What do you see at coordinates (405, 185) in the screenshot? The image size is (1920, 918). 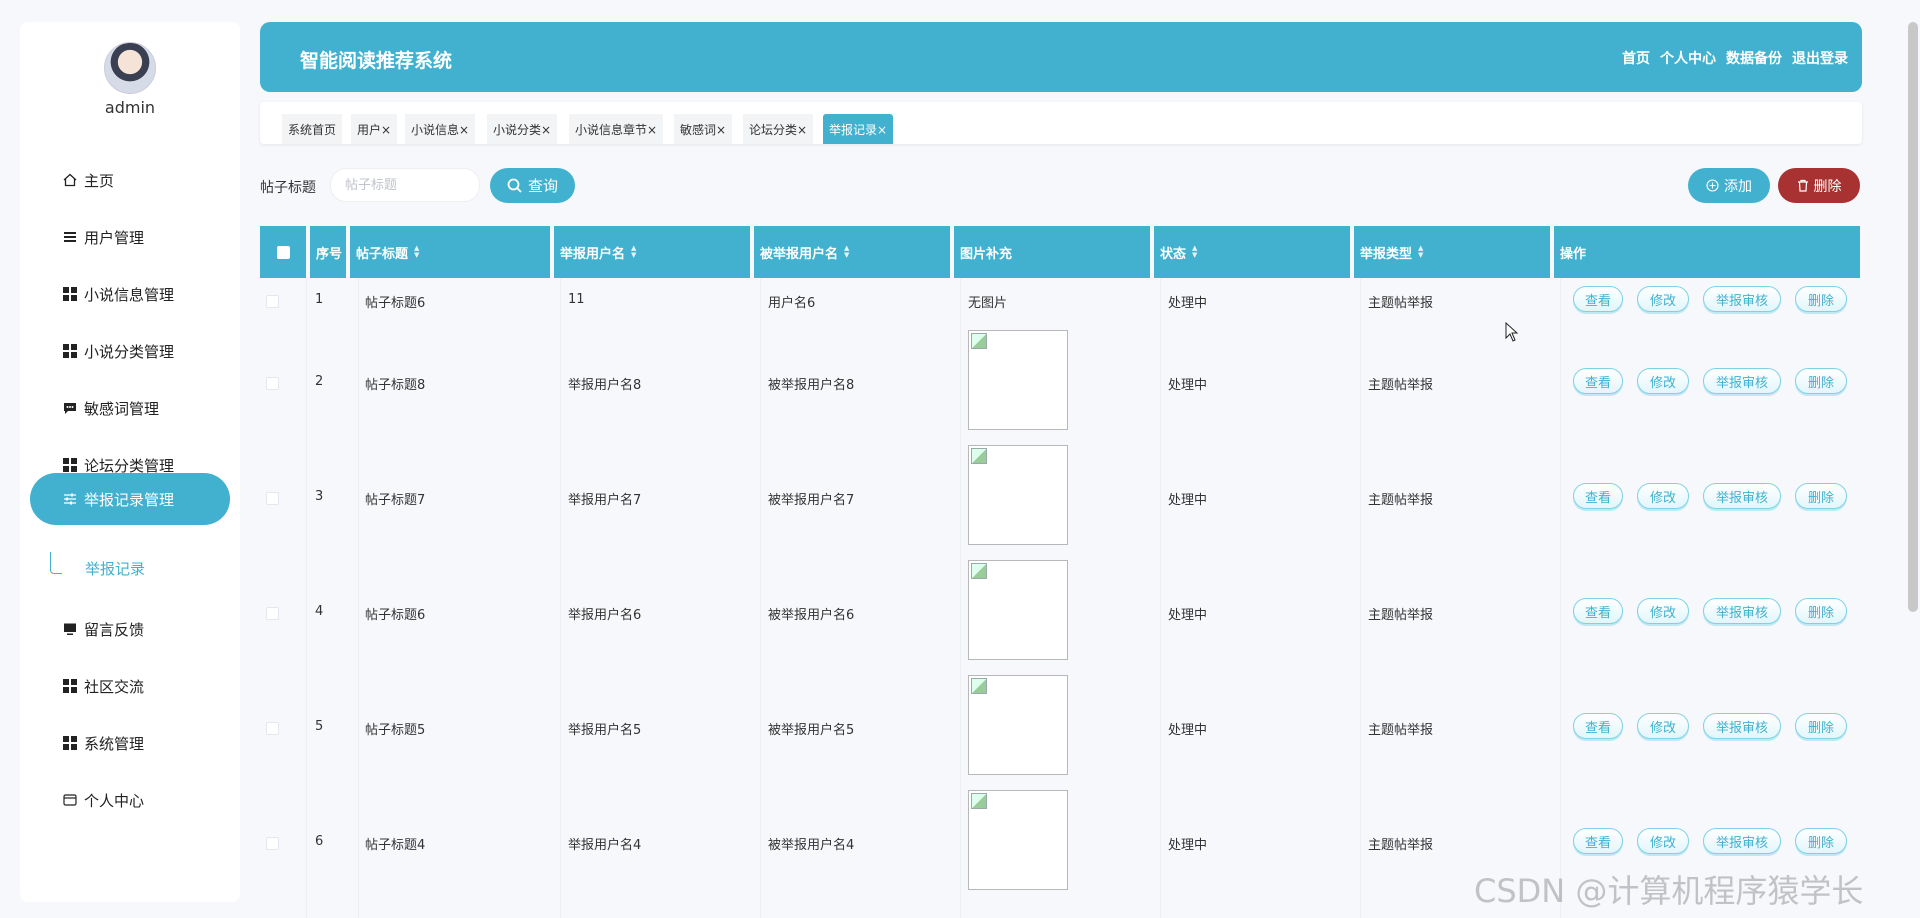 I see `search-input` at bounding box center [405, 185].